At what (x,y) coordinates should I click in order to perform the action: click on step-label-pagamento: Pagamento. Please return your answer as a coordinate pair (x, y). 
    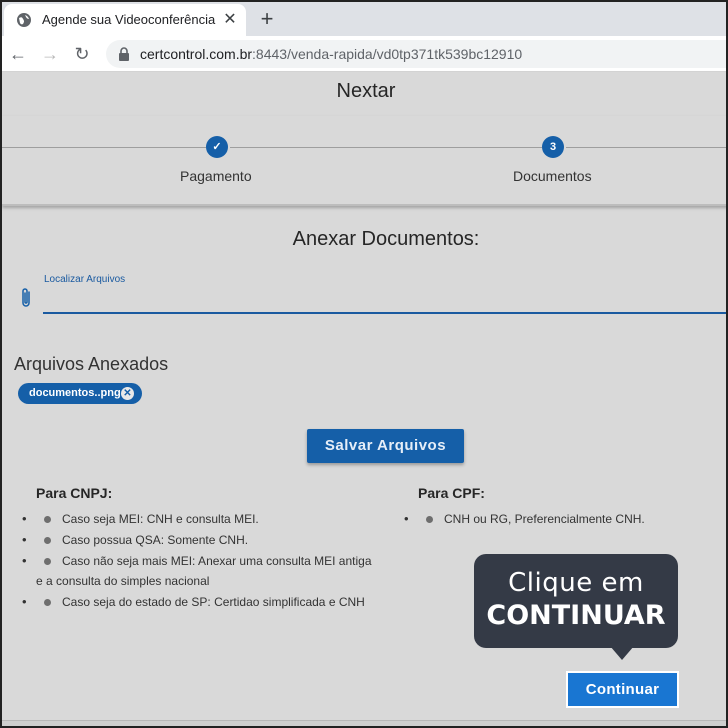
    Looking at the image, I should click on (216, 176).